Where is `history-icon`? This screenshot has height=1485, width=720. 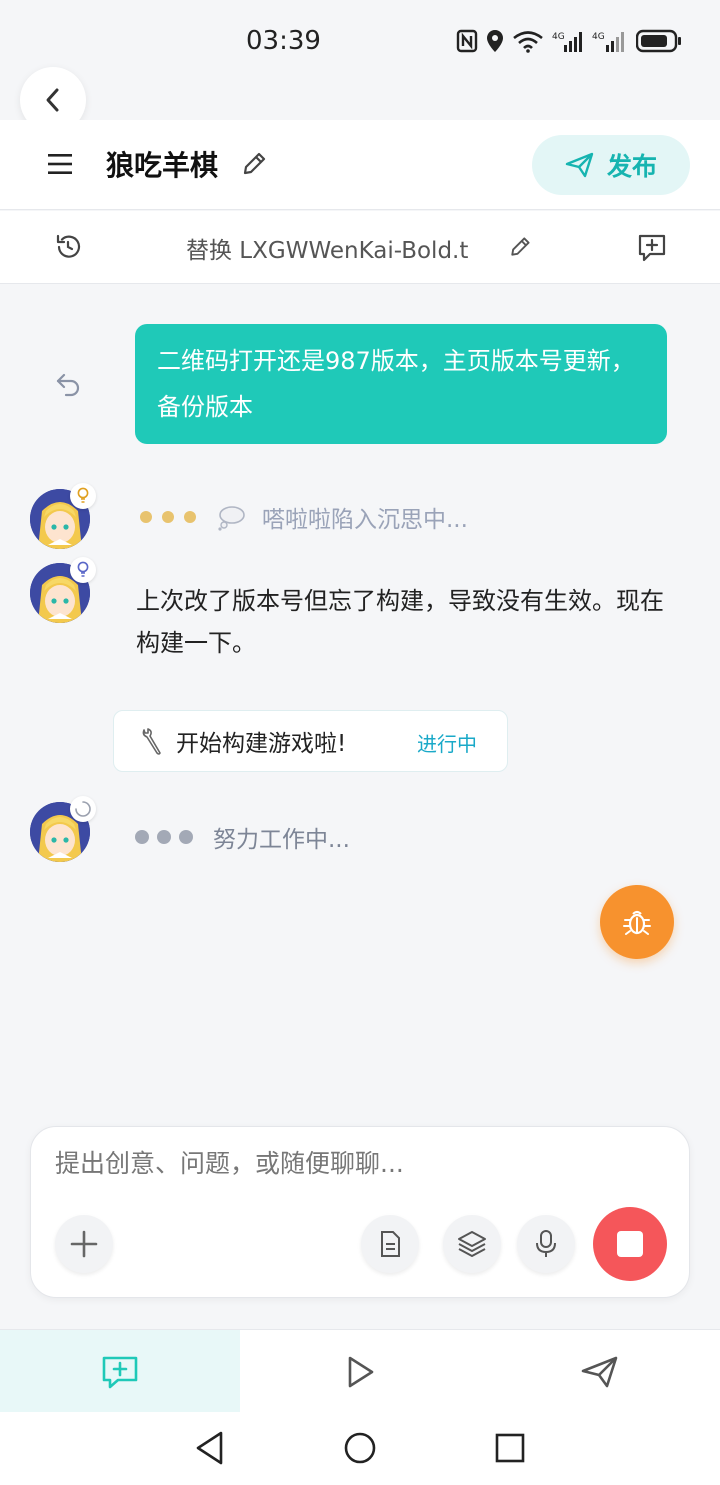 history-icon is located at coordinates (68, 247).